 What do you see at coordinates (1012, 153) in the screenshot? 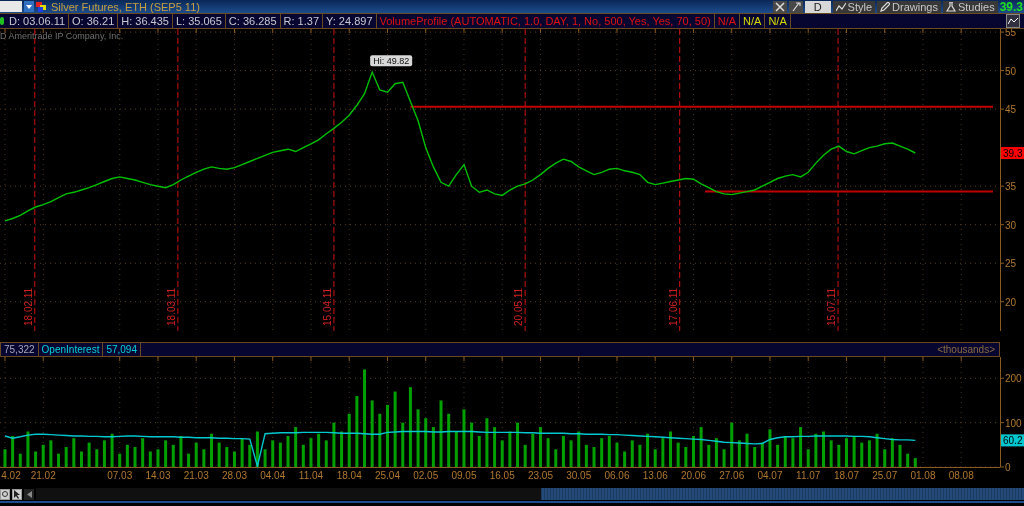
I see `price-tag: 39.3` at bounding box center [1012, 153].